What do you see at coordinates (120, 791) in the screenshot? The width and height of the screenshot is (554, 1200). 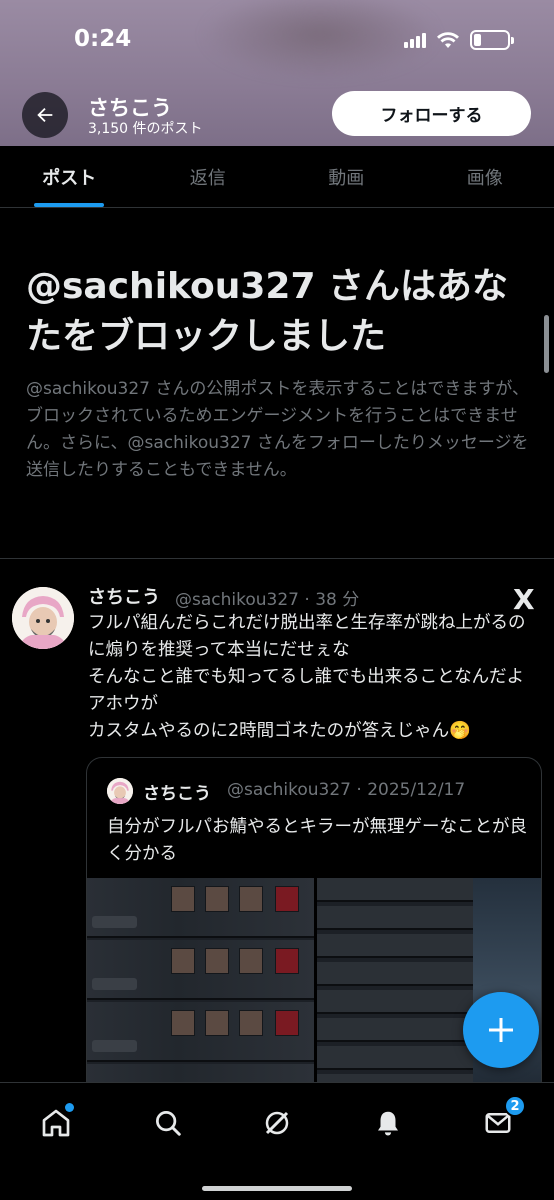 I see `quote-avatar` at bounding box center [120, 791].